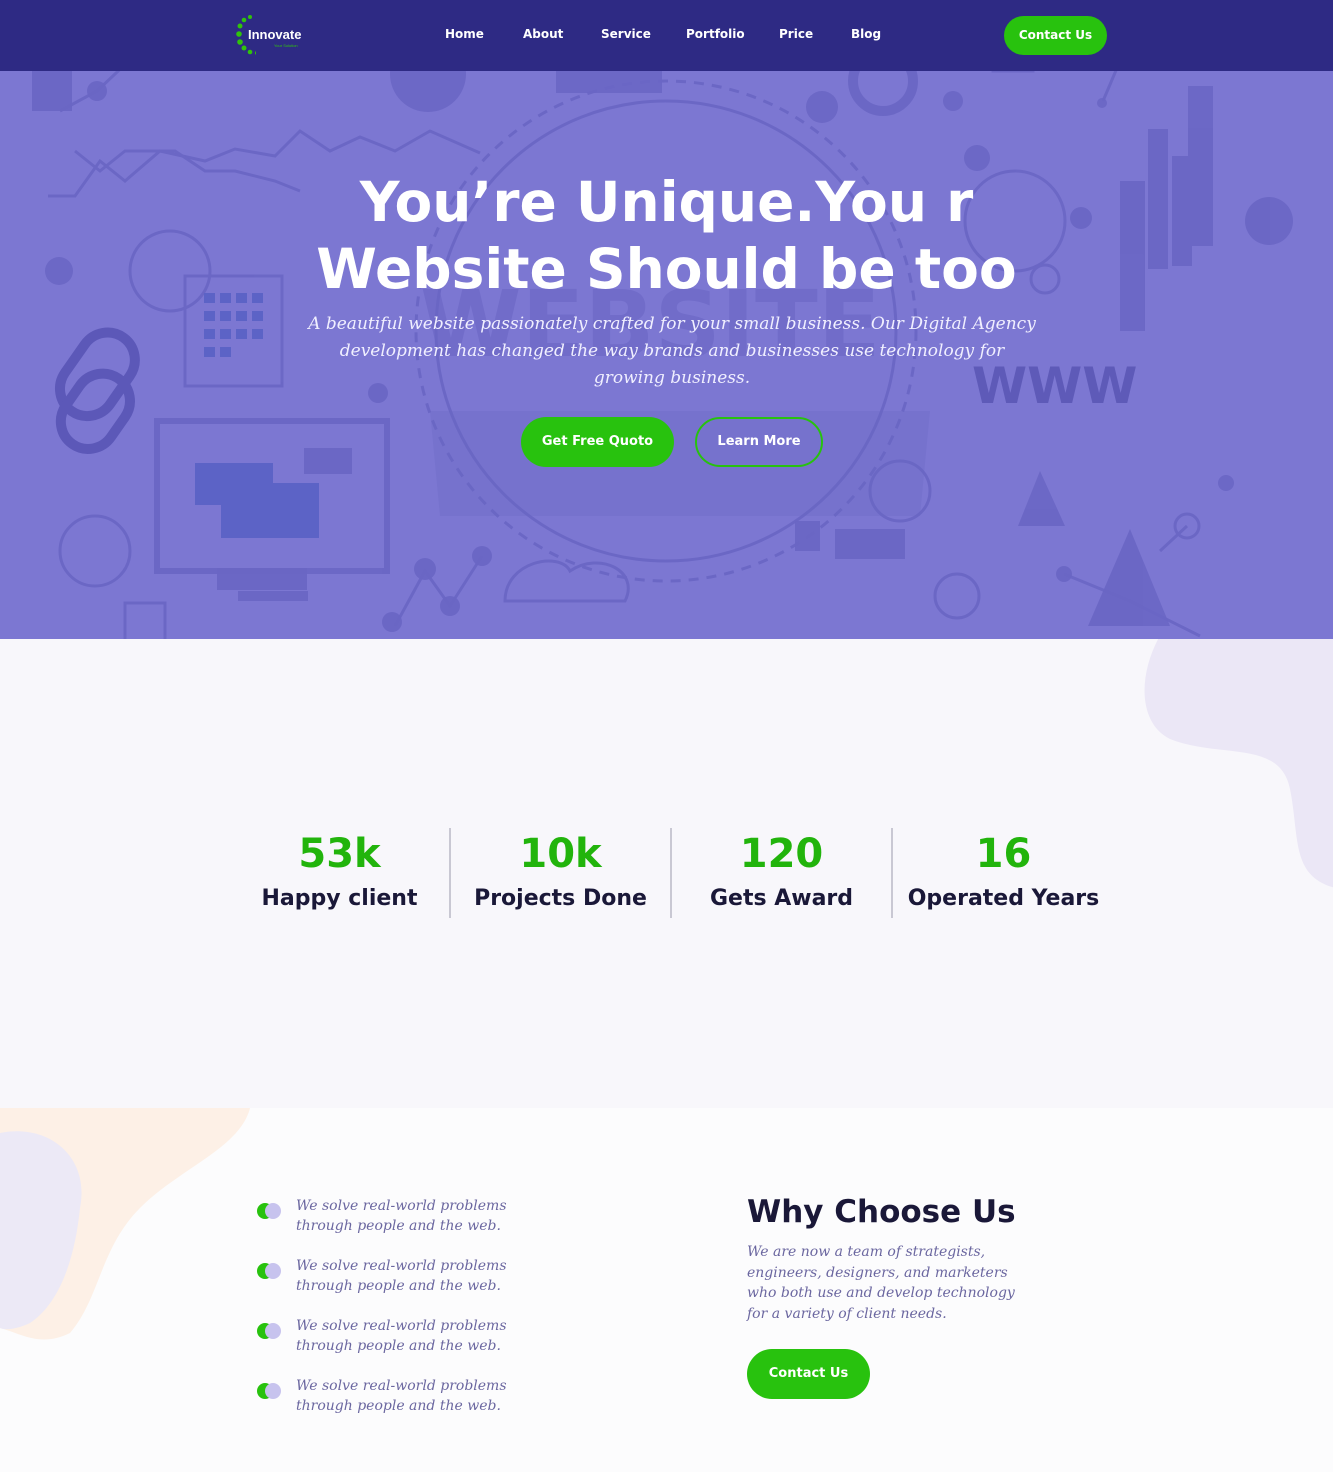 Image resolution: width=1333 pixels, height=1472 pixels. I want to click on nav-service: Service, so click(626, 34).